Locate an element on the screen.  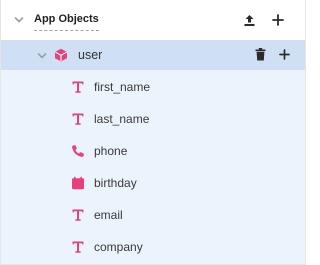
field-item-phone: phone is located at coordinates (153, 151).